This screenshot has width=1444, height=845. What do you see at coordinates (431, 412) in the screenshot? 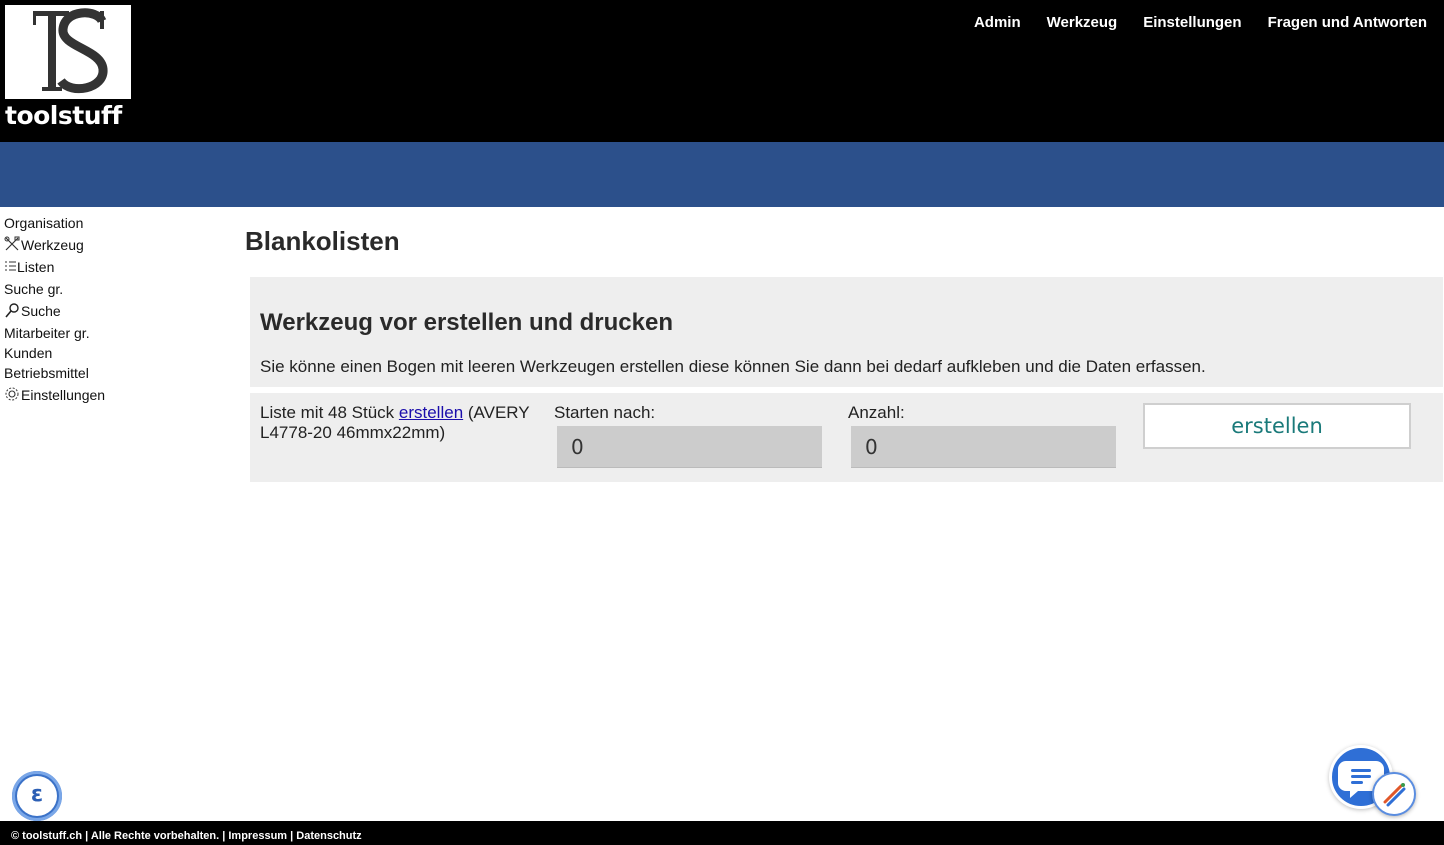
I see `create-link: erstellen` at bounding box center [431, 412].